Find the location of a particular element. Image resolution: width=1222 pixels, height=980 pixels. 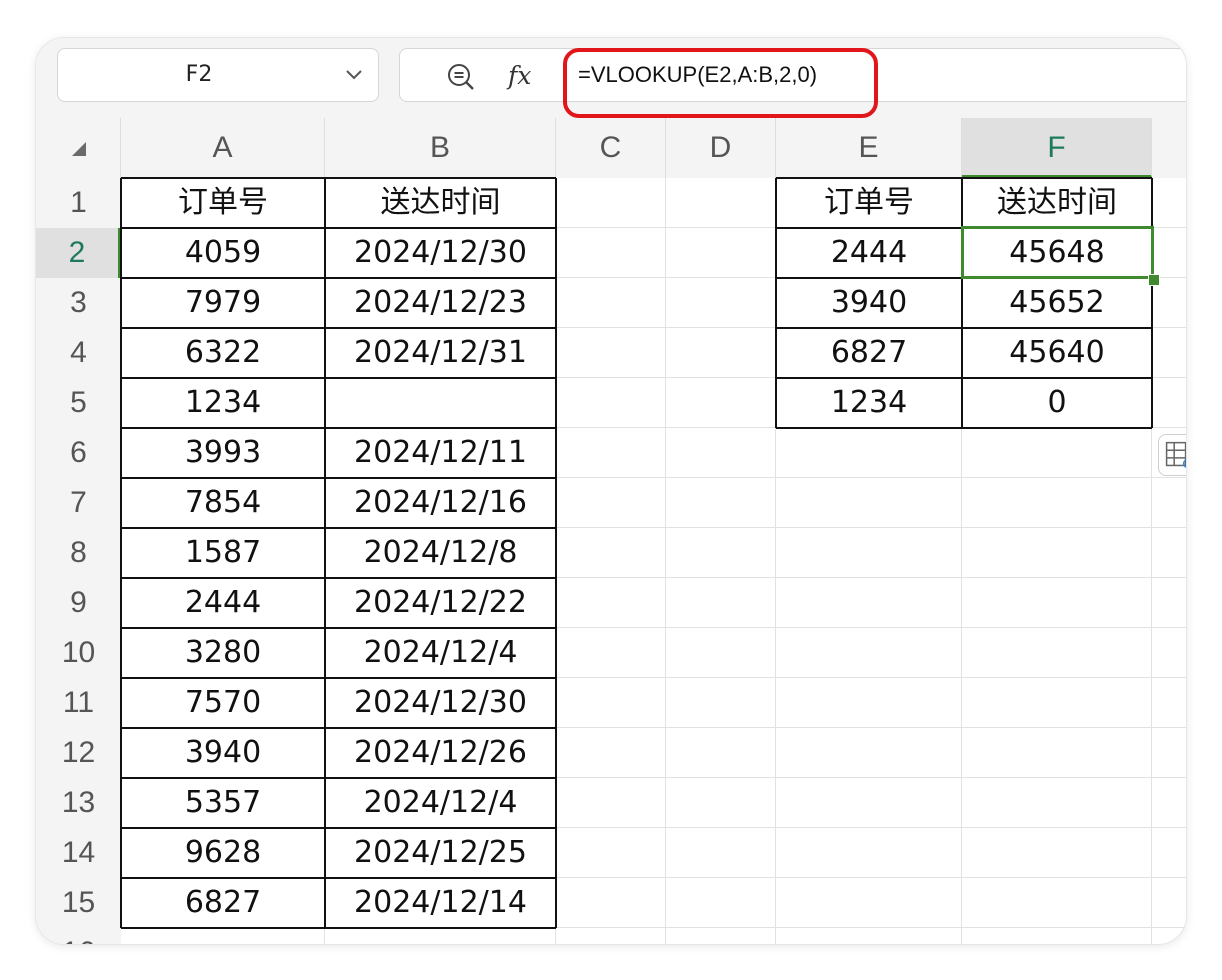

table-cell: 2024/12/22 is located at coordinates (440, 603).